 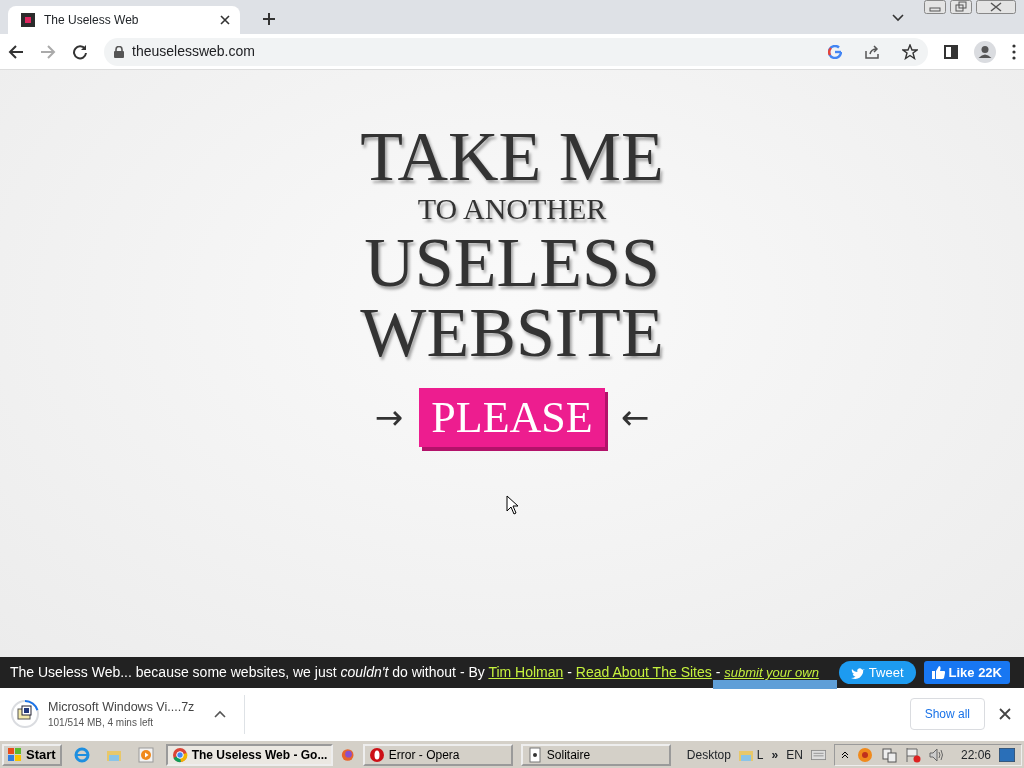 I want to click on taskbar-button: Solitaire, so click(x=595, y=754).